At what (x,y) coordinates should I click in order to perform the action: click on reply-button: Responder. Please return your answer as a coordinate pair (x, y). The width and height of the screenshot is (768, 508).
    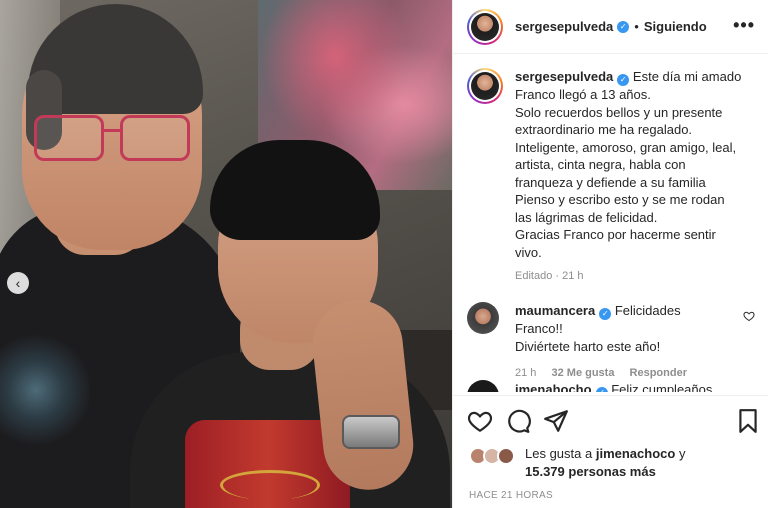
    Looking at the image, I should click on (658, 373).